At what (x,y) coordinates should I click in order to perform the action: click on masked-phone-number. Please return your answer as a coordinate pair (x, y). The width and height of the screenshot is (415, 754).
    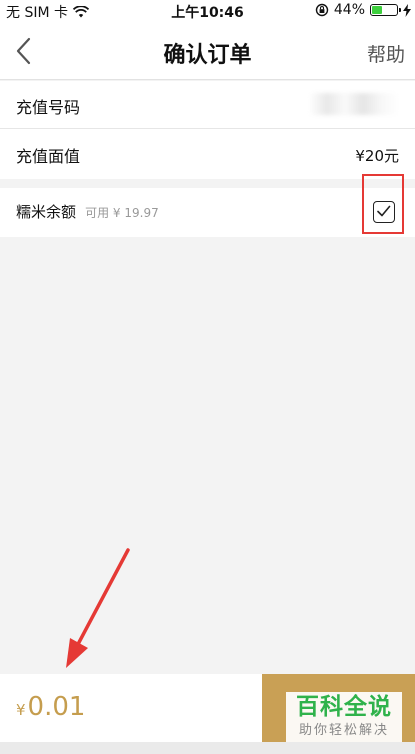
    Looking at the image, I should click on (354, 104).